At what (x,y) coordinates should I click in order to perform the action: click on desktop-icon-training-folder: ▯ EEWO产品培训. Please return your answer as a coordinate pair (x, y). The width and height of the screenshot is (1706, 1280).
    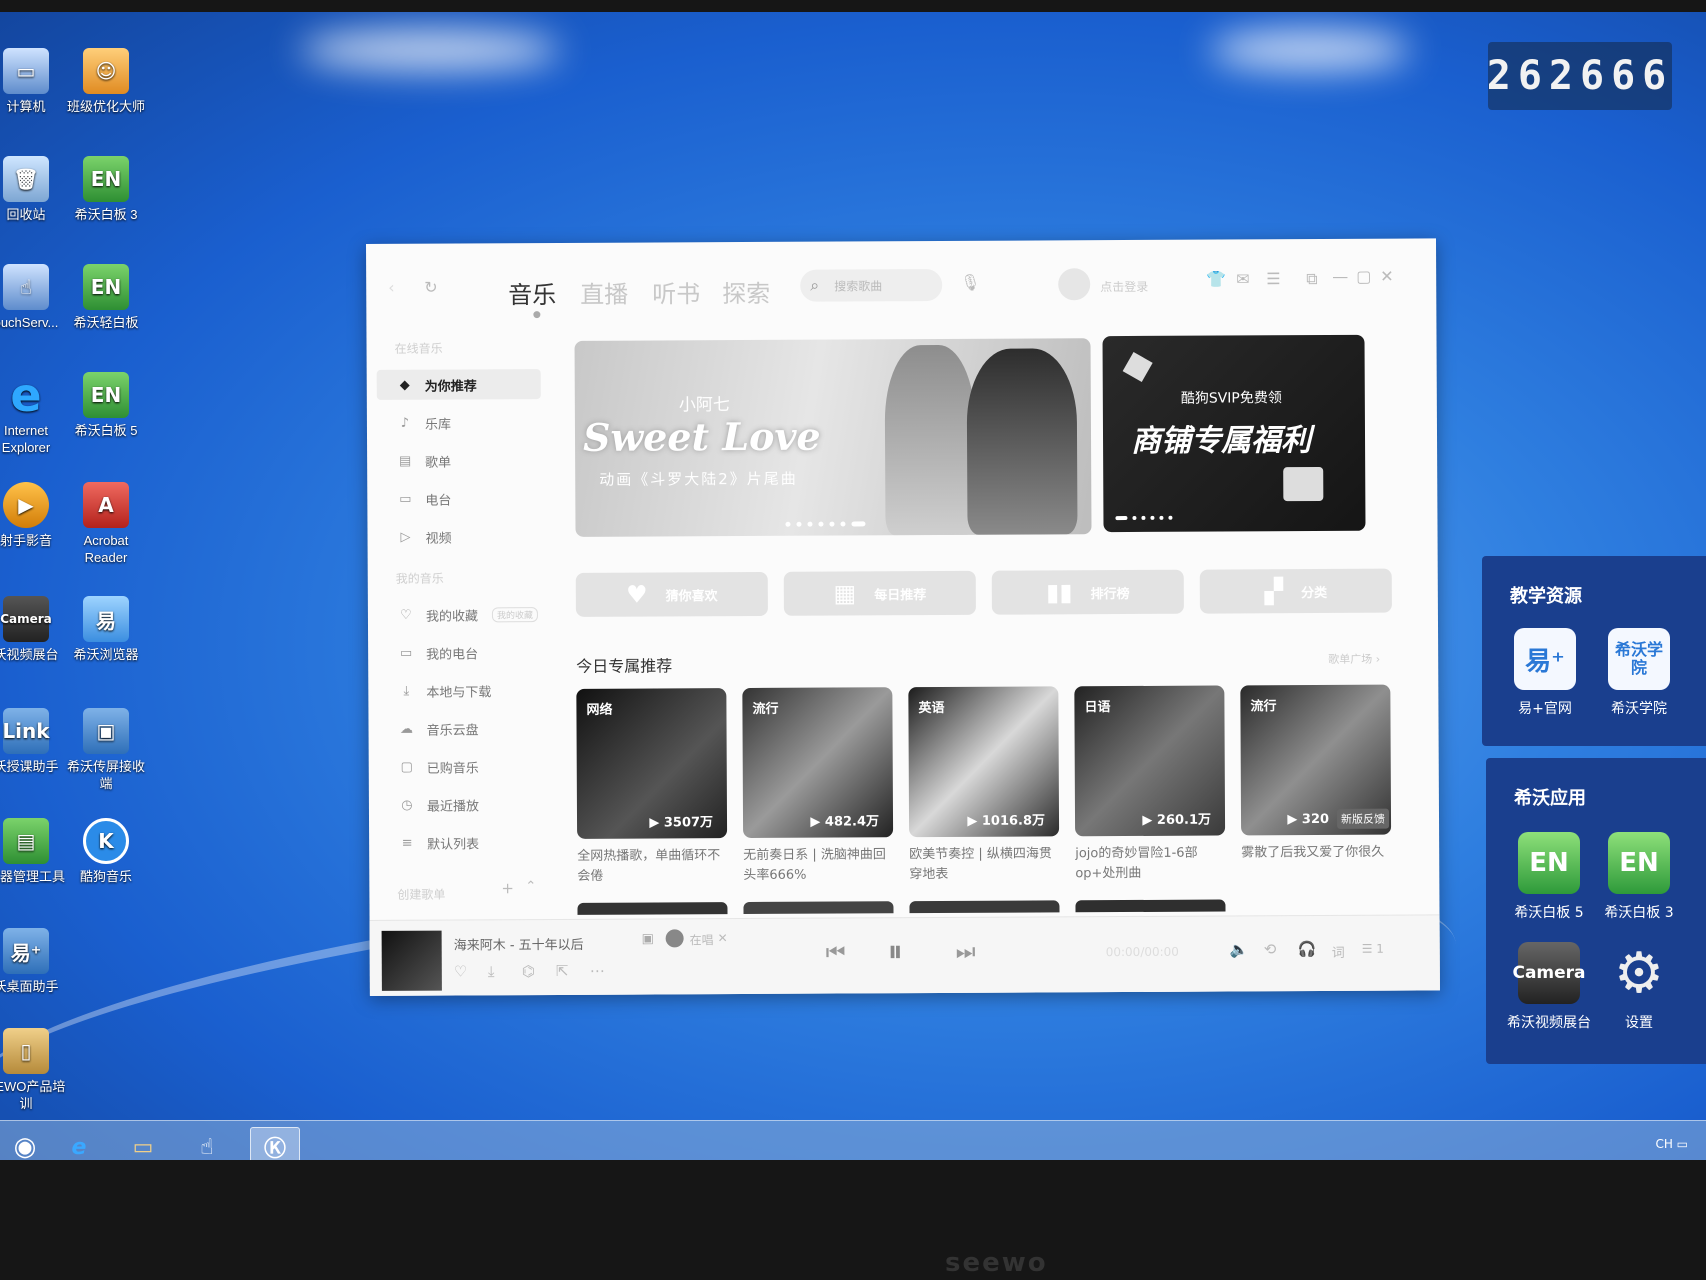
    Looking at the image, I should click on (33, 1070).